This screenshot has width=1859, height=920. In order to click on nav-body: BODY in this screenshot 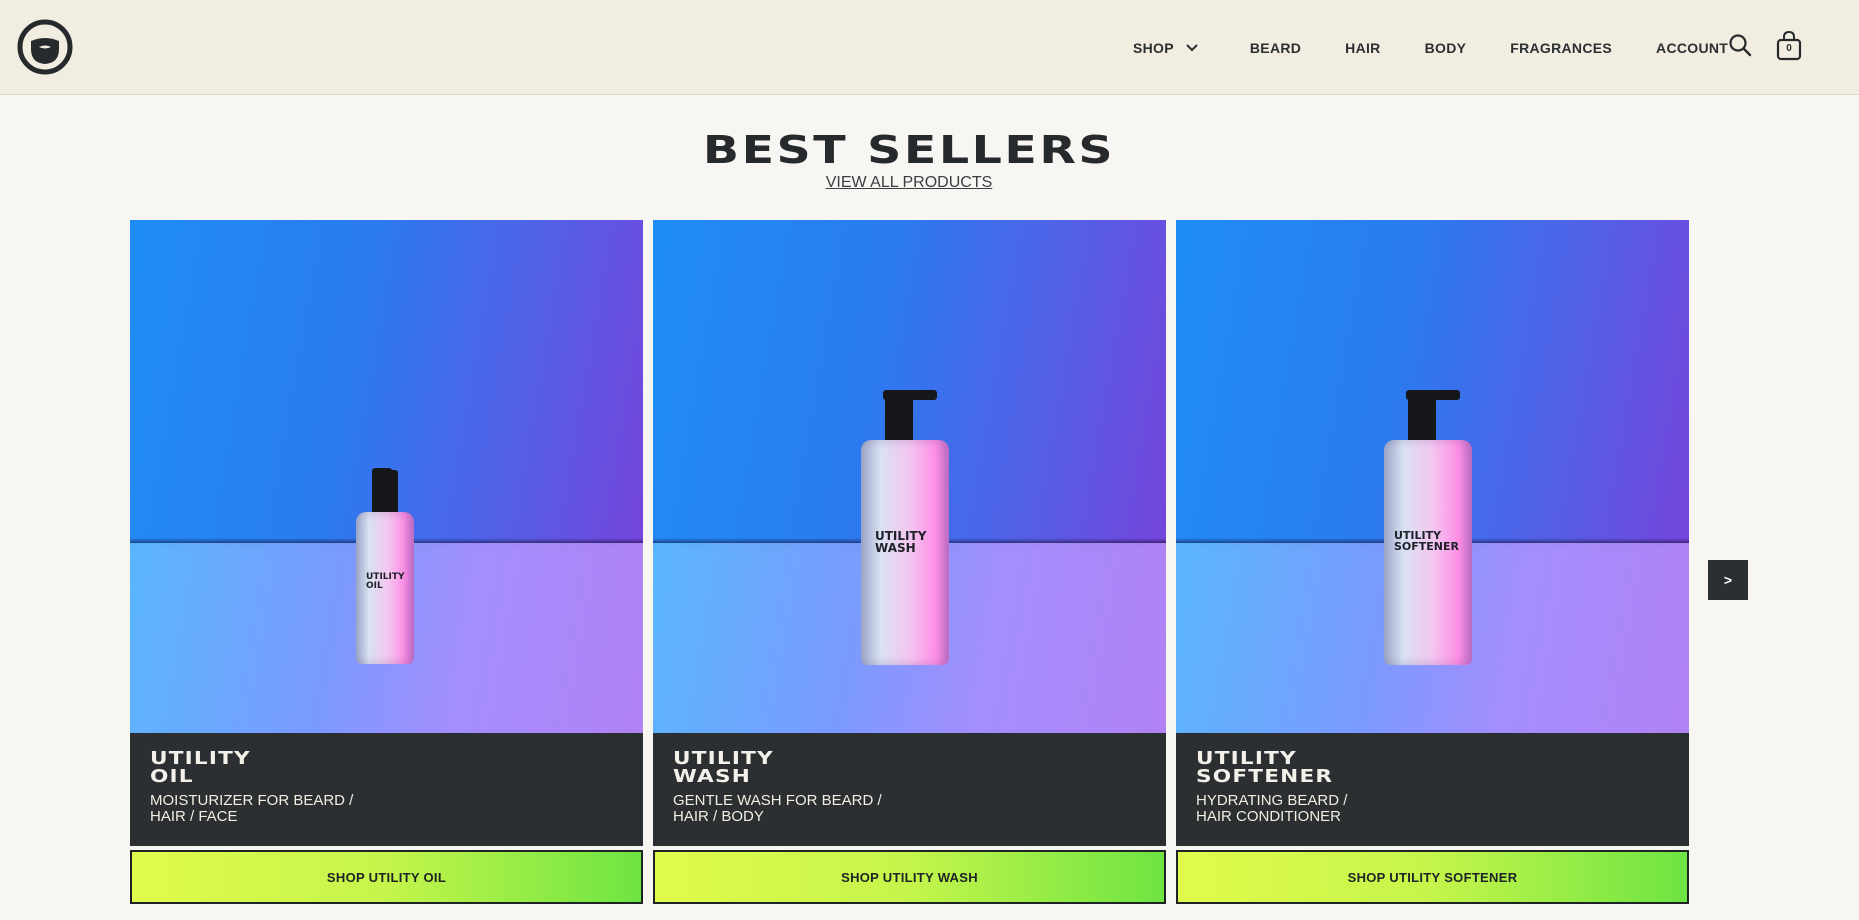, I will do `click(1446, 48)`.